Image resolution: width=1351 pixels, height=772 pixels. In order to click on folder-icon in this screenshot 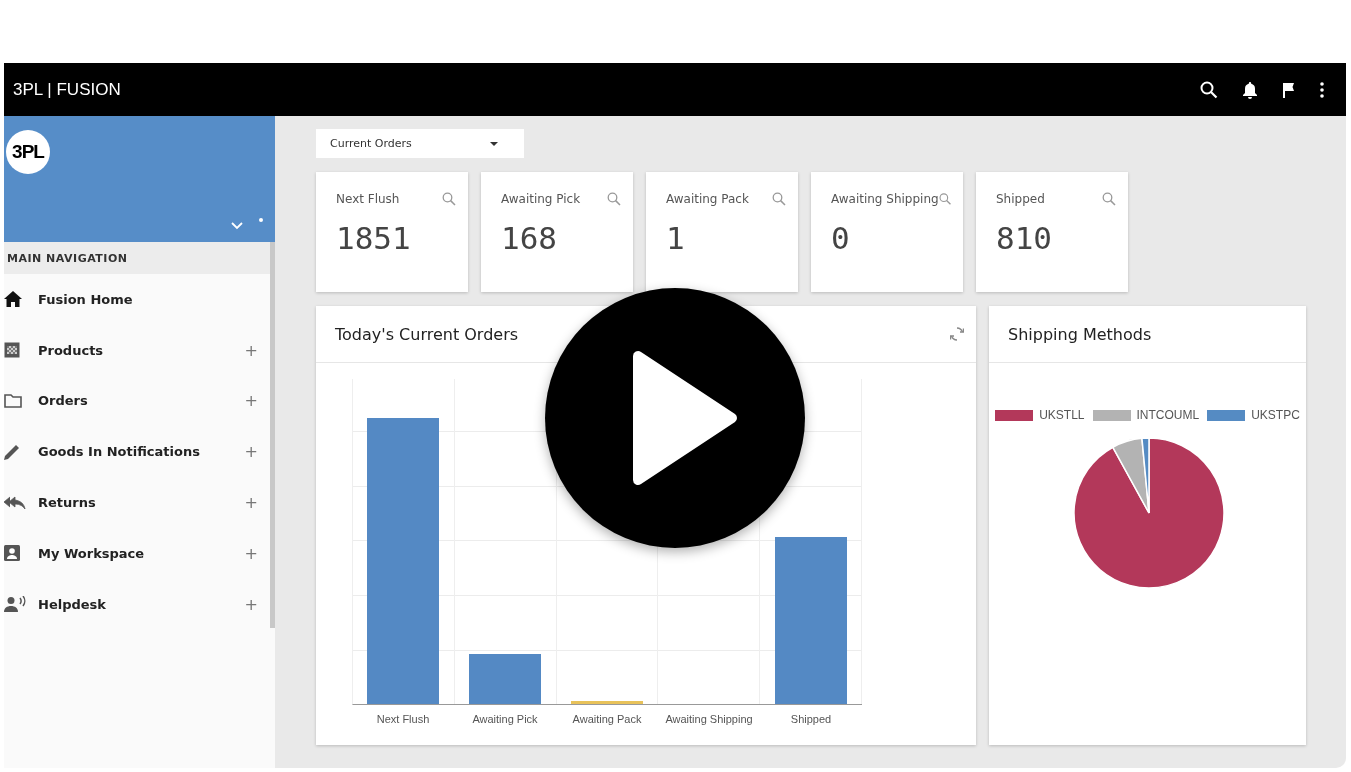, I will do `click(13, 401)`.